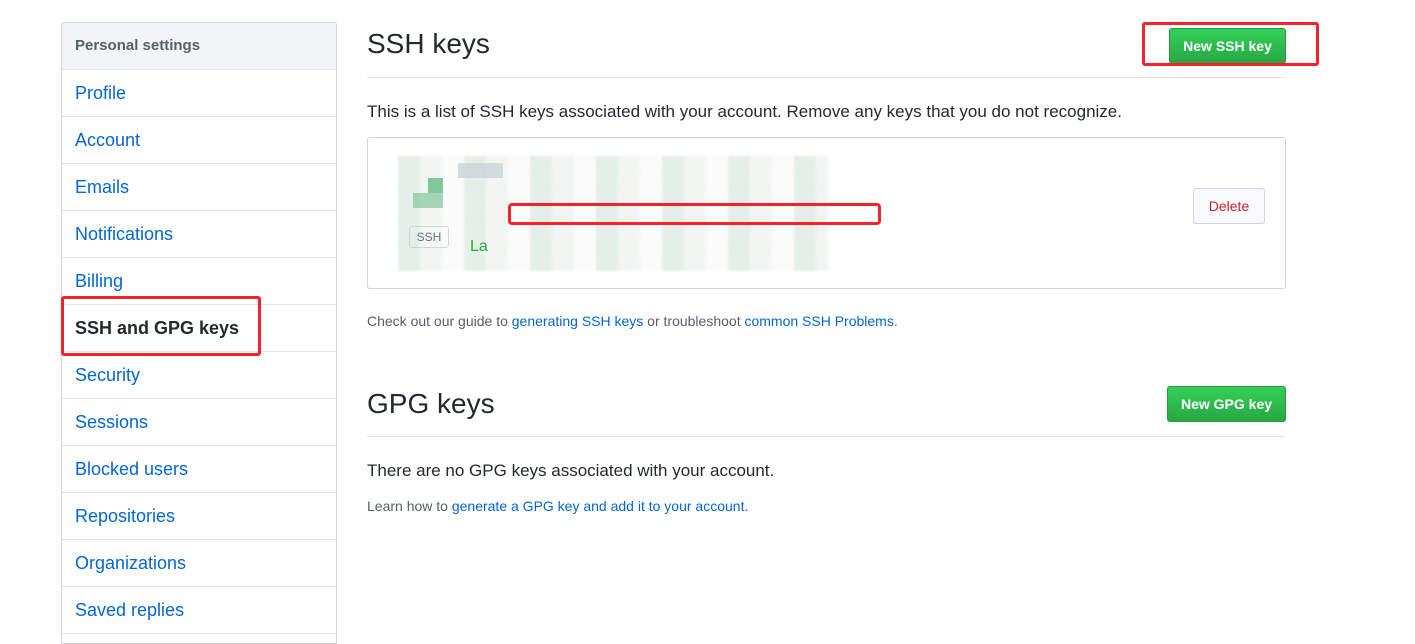  I want to click on generating-ssh-keys-link: generating SSH keys, so click(578, 321).